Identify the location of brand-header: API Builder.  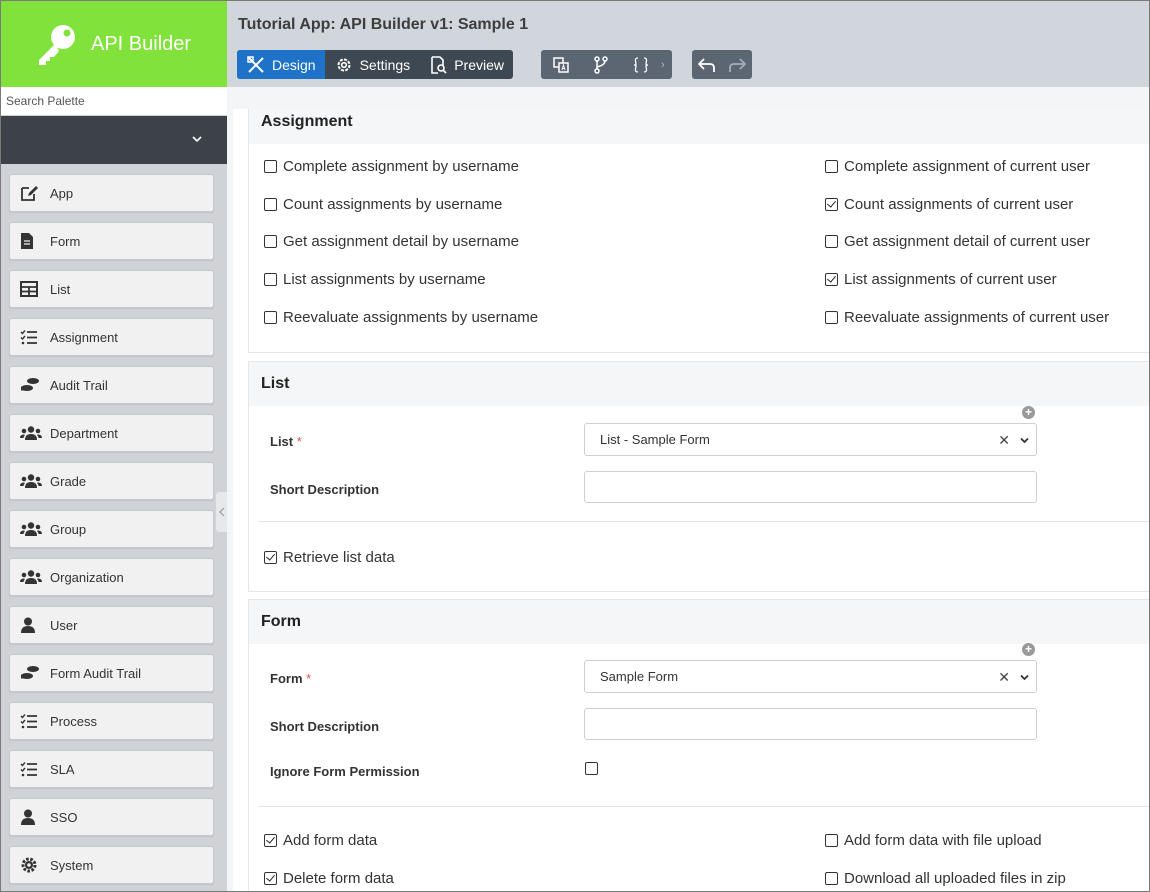
(114, 44).